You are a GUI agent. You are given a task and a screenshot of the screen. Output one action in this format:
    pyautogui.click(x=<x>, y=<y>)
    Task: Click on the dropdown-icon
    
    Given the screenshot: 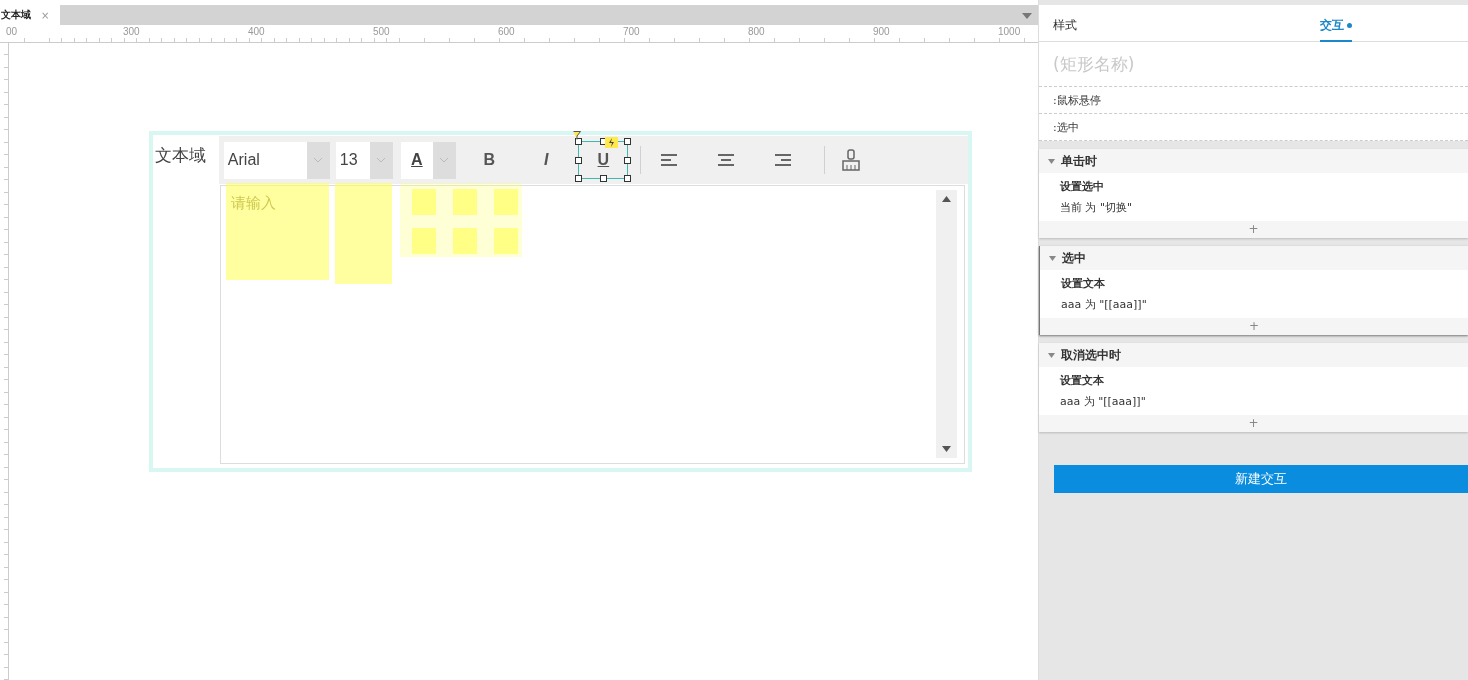 What is the action you would take?
    pyautogui.click(x=1027, y=16)
    